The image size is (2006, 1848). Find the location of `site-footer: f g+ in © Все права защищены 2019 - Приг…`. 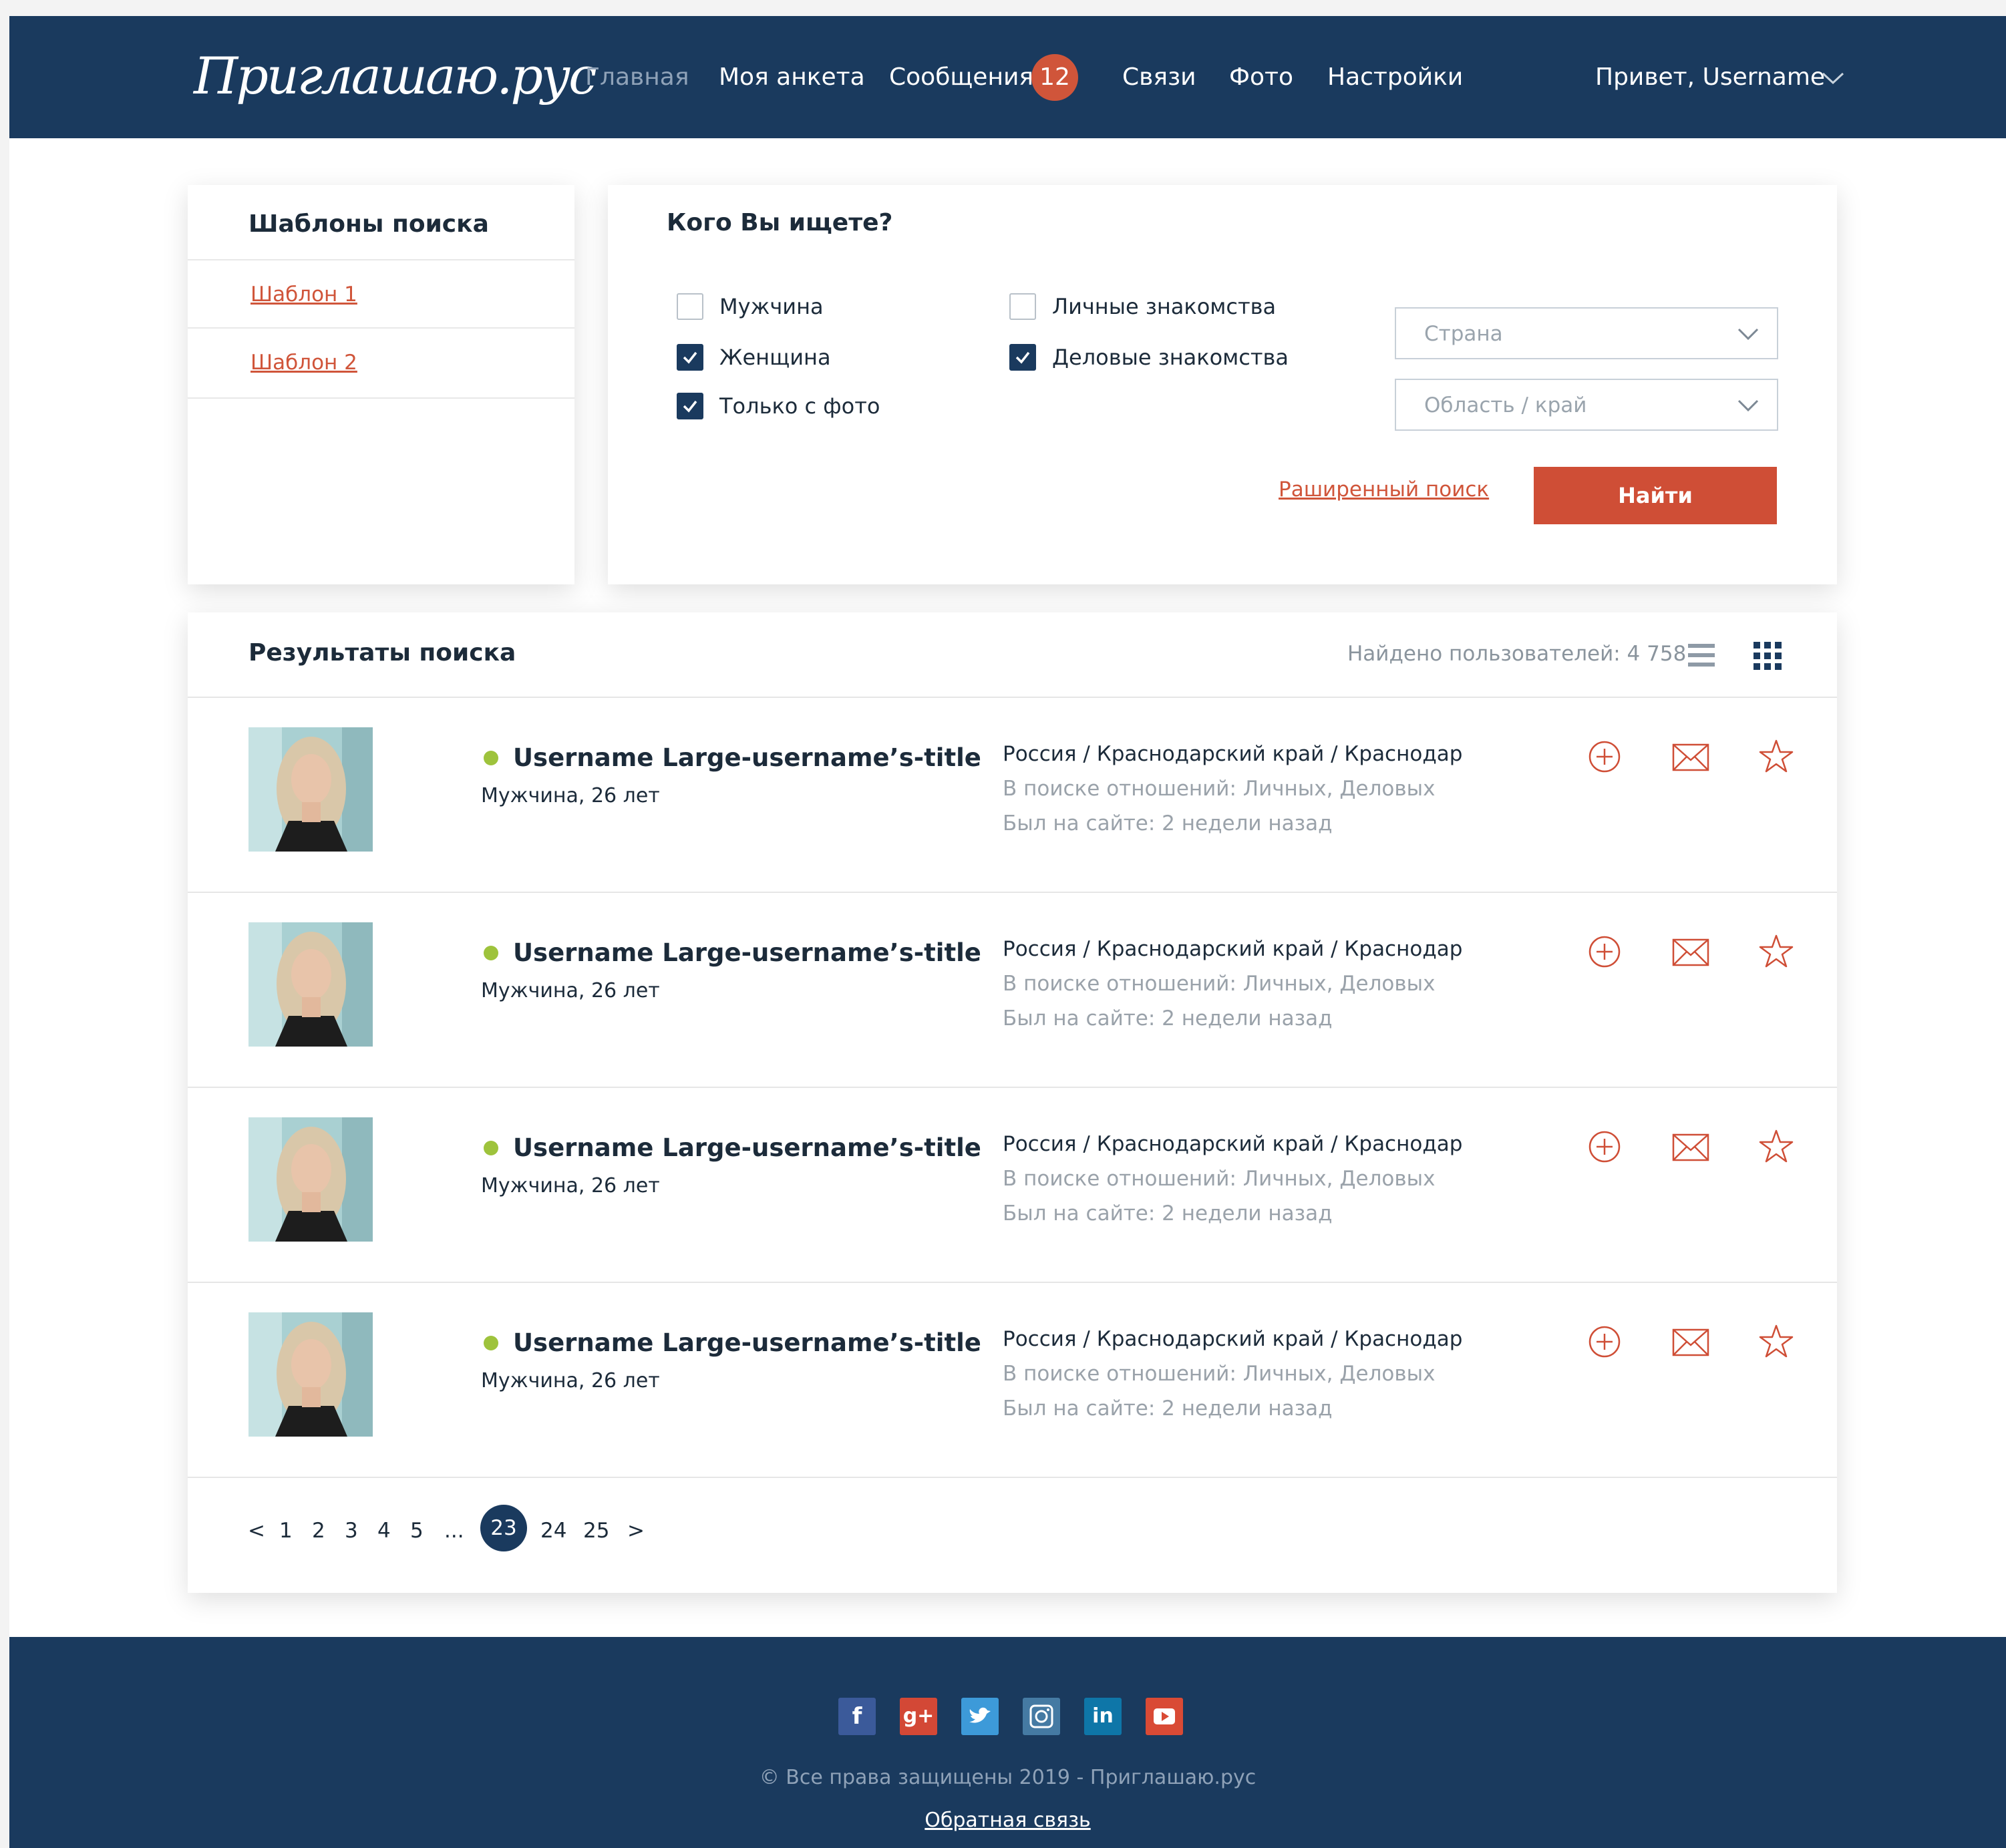

site-footer: f g+ in © Все права защищены 2019 - Приг… is located at coordinates (1007, 1743).